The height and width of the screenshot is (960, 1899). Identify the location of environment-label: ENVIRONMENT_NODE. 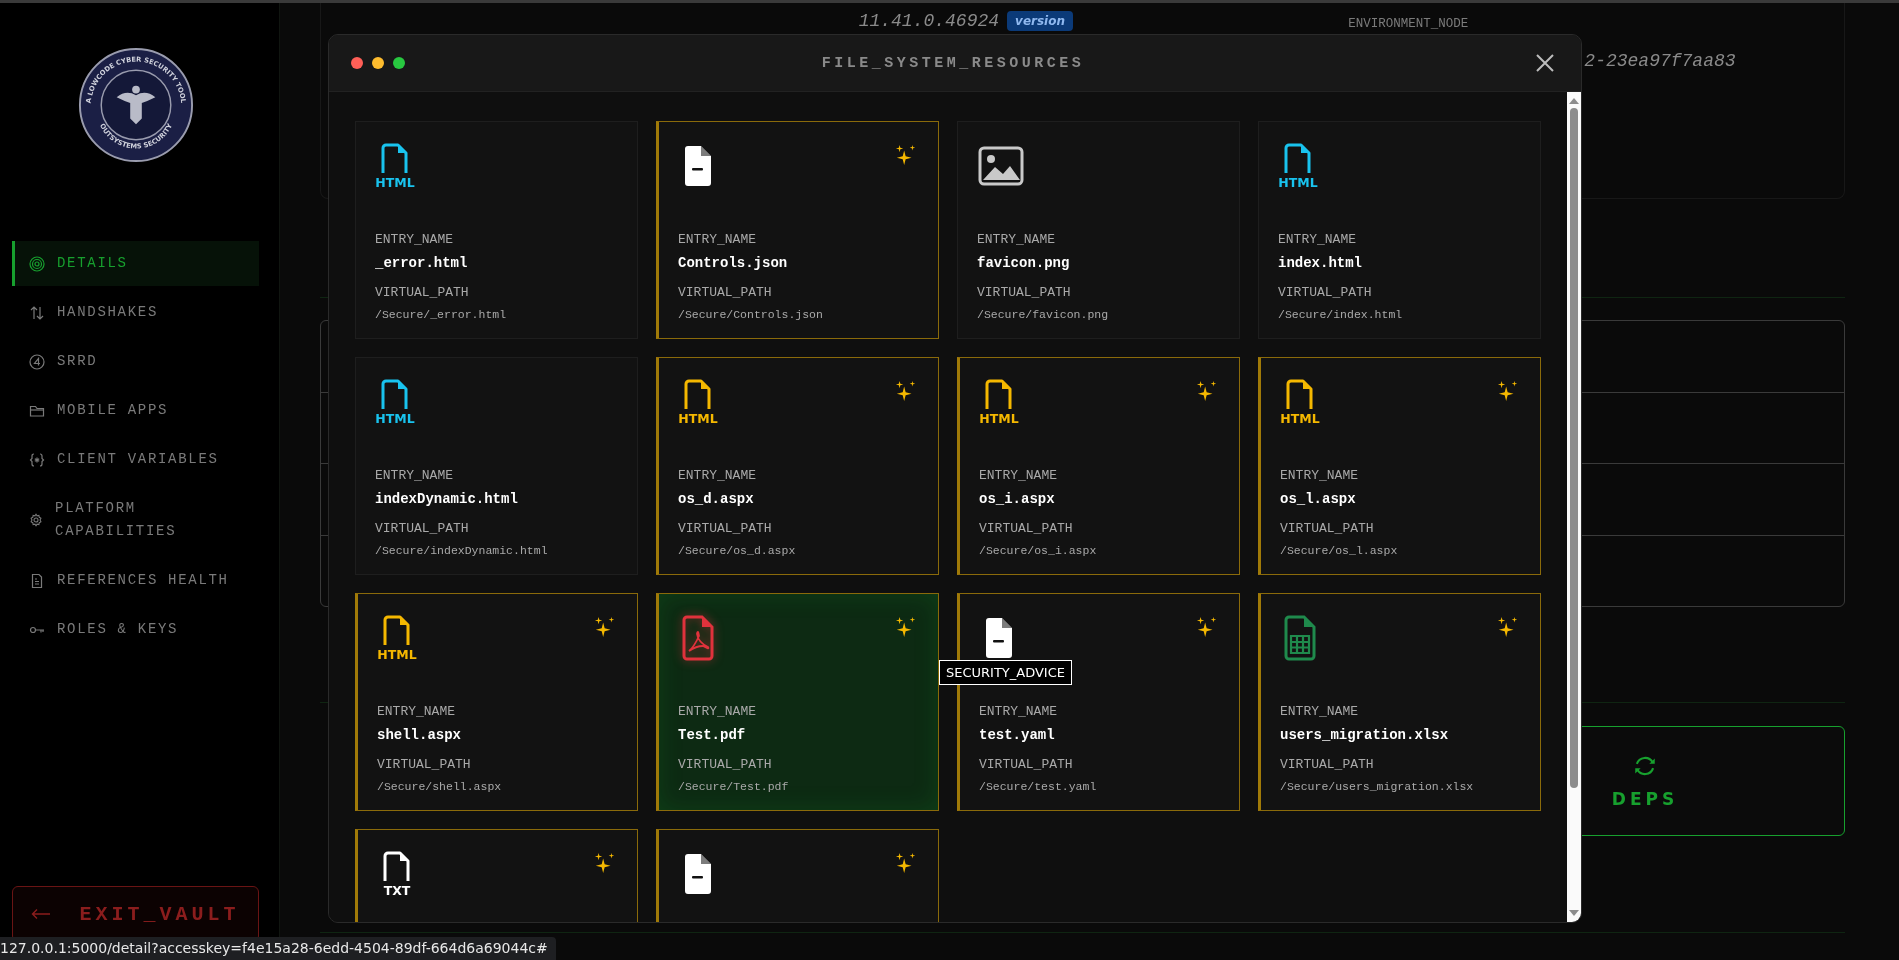
(1409, 24).